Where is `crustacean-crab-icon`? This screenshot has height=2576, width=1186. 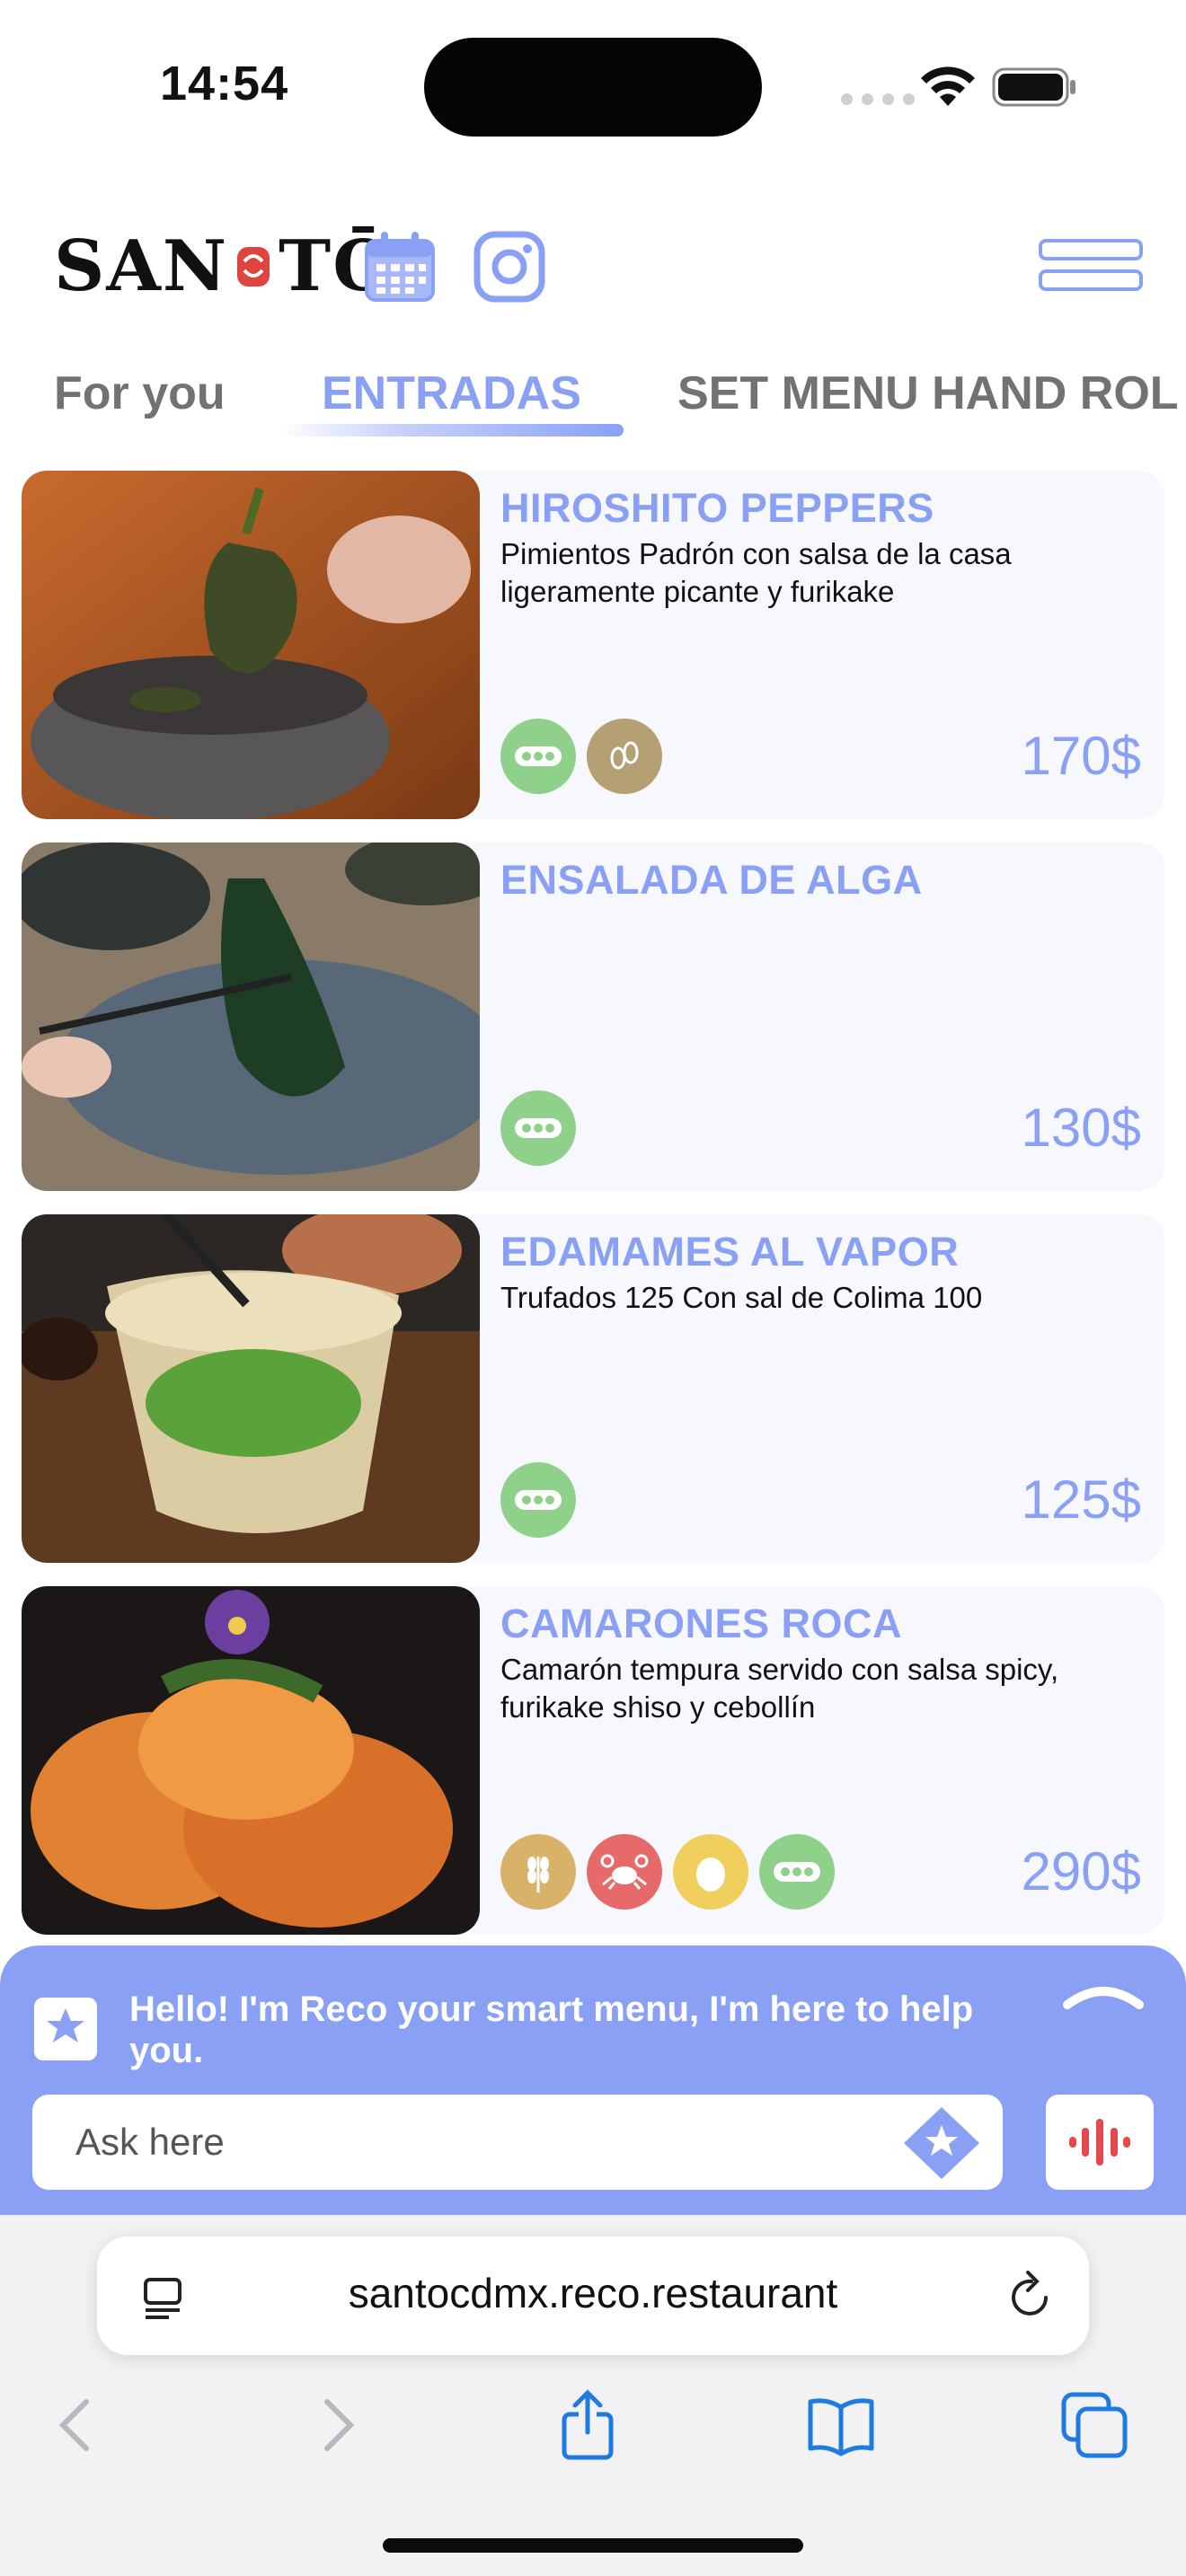 crustacean-crab-icon is located at coordinates (624, 1872).